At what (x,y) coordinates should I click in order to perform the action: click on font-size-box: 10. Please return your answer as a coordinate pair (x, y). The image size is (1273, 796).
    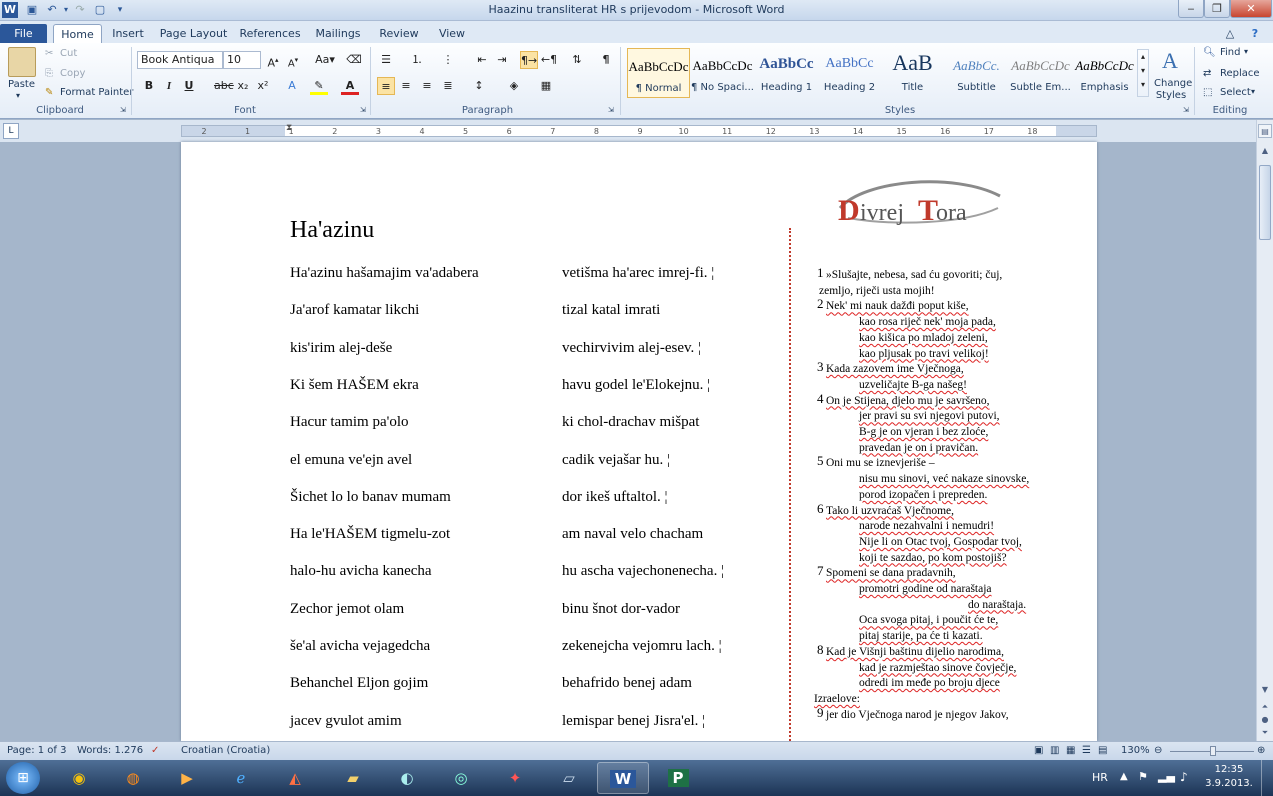
    Looking at the image, I should click on (242, 60).